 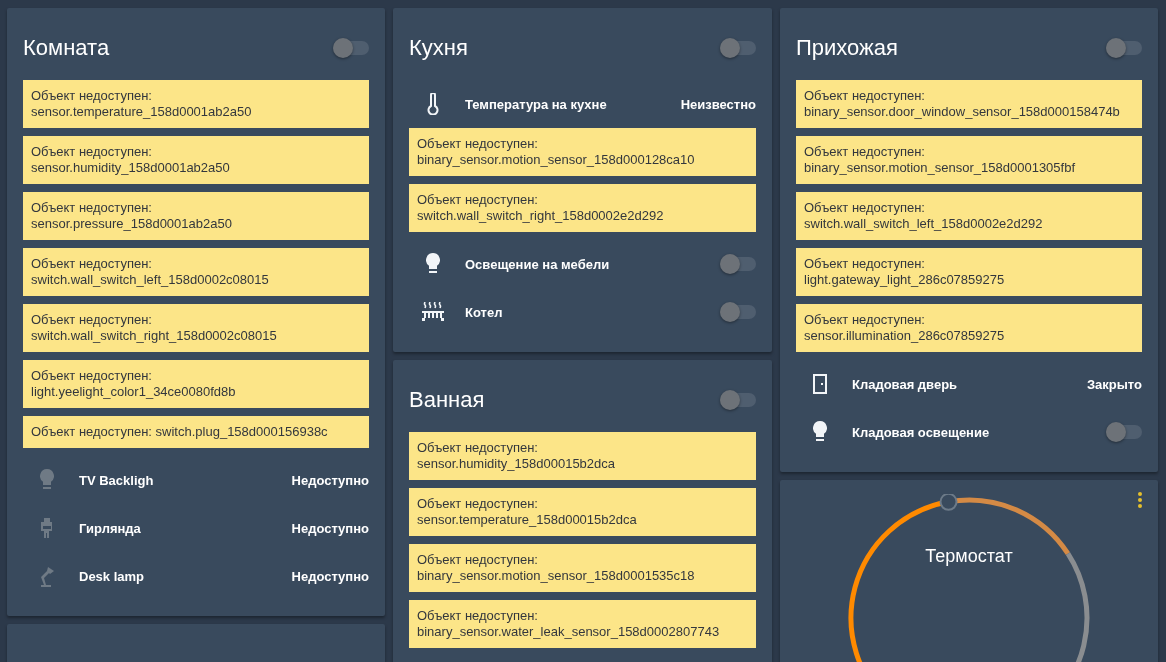 What do you see at coordinates (969, 104) in the screenshot?
I see `warning-message: Объект недоступен: binary_sensor.door_window_sensor_158d000158474b` at bounding box center [969, 104].